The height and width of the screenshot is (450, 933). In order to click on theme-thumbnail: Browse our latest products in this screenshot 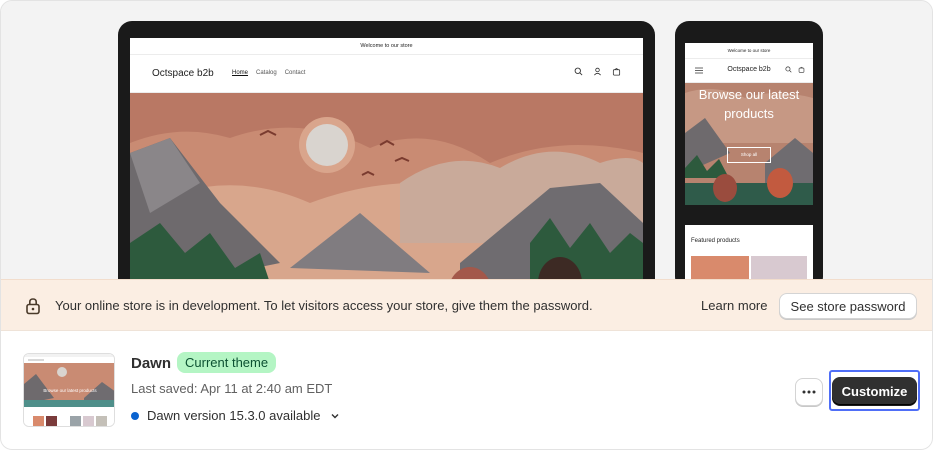, I will do `click(69, 390)`.